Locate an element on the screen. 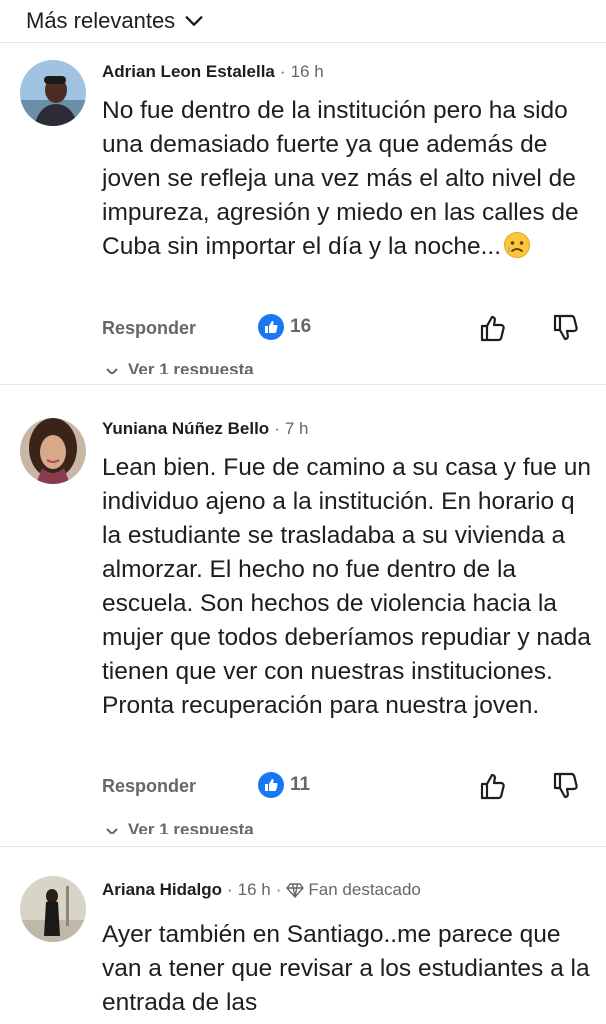  reaction-summary: 16 is located at coordinates (284, 327).